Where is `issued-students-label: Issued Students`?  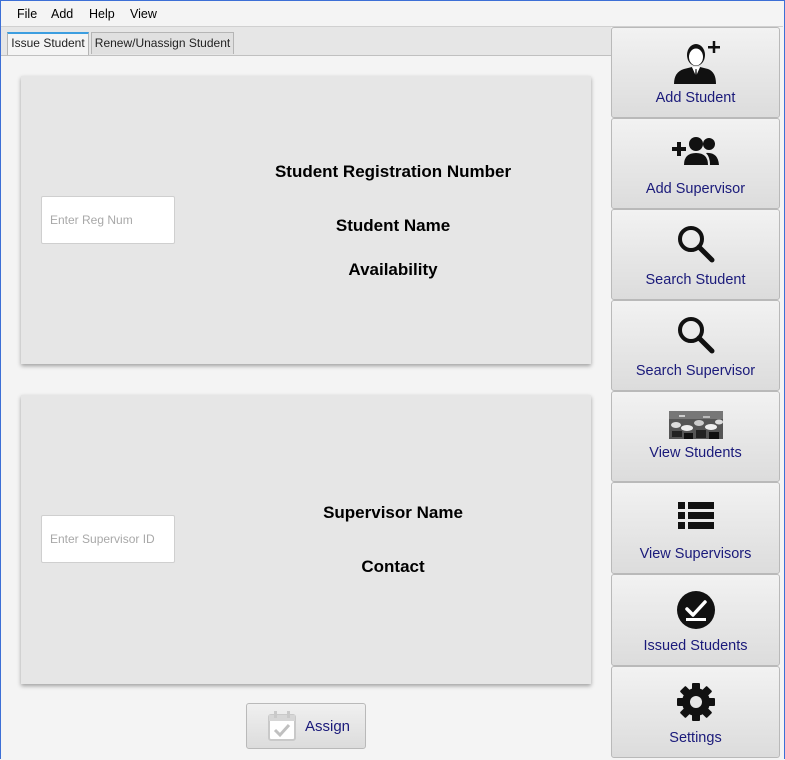
issued-students-label: Issued Students is located at coordinates (695, 646).